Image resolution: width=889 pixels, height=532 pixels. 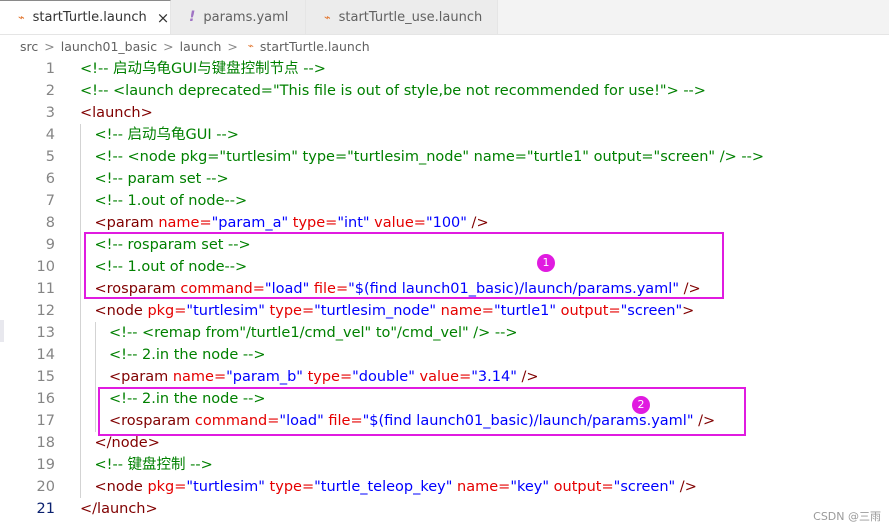 I want to click on tab-params-yaml: ! params.yaml, so click(x=238, y=17).